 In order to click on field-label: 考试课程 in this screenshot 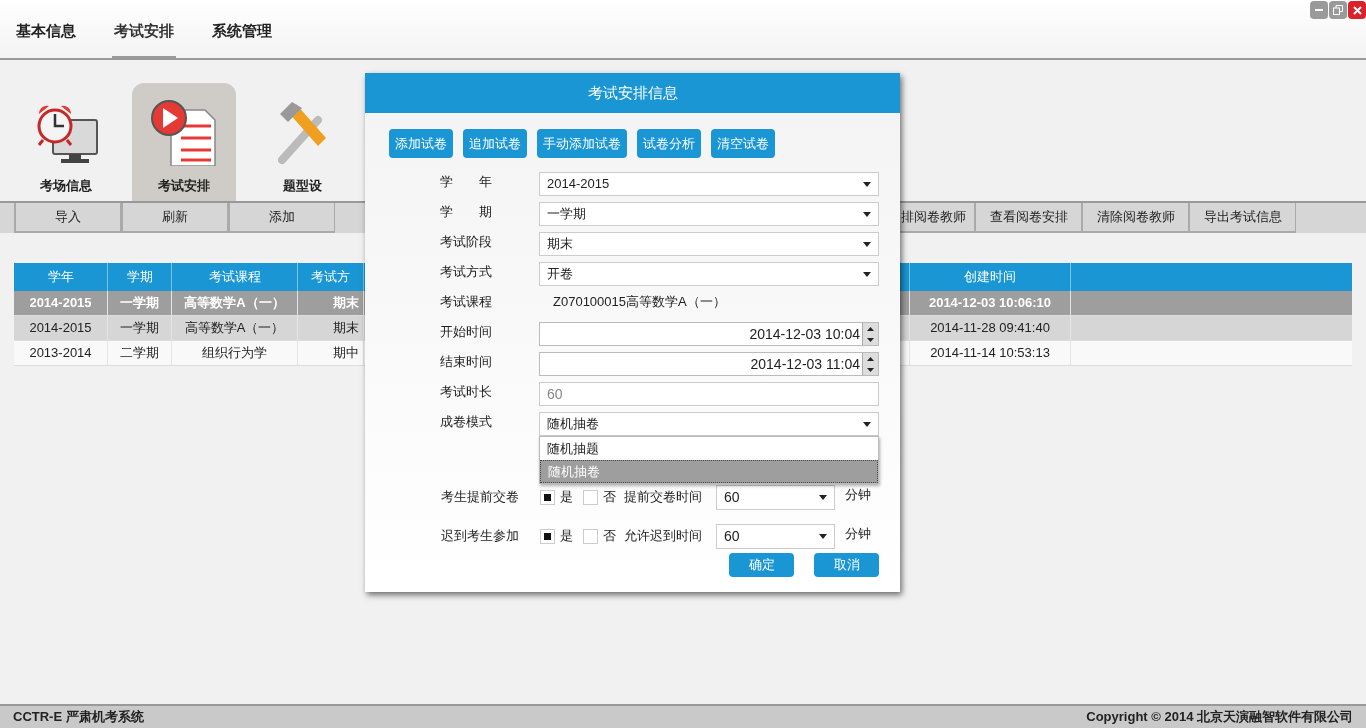, I will do `click(466, 302)`.